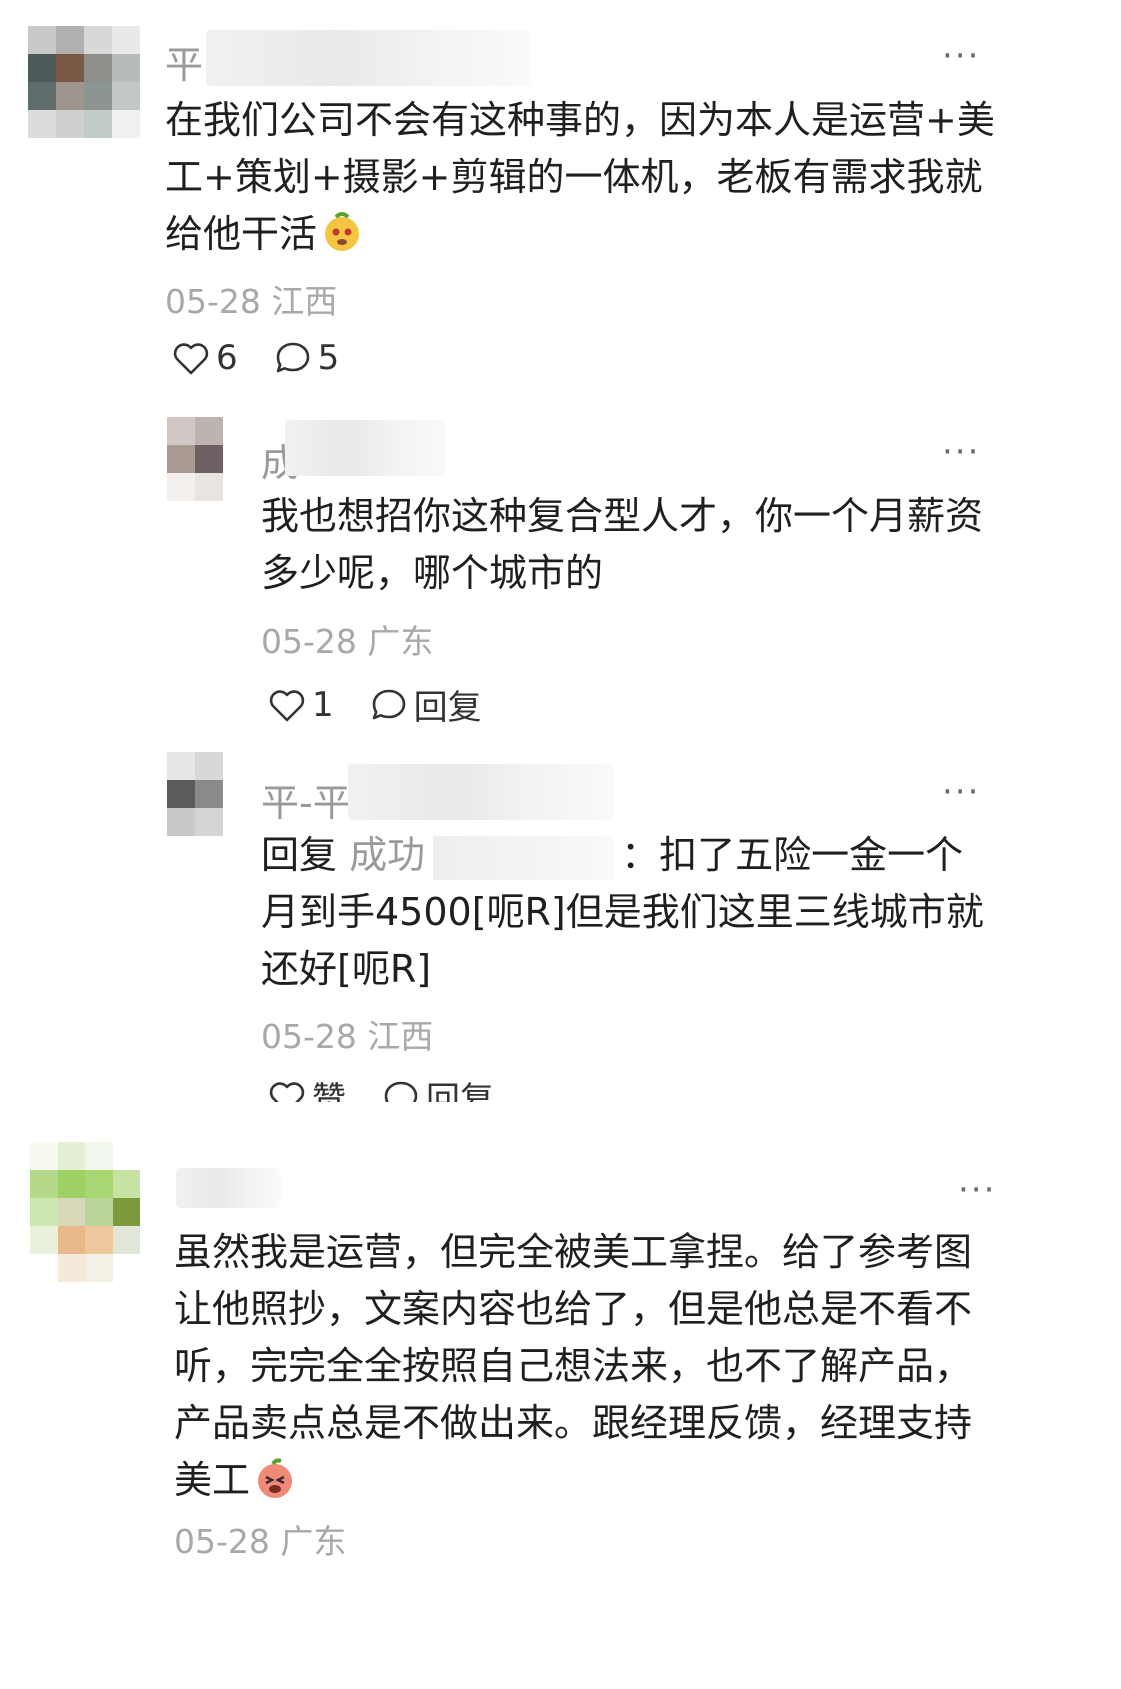 The image size is (1121, 1689). Describe the element at coordinates (304, 301) in the screenshot. I see `comment-region: 江西` at that location.